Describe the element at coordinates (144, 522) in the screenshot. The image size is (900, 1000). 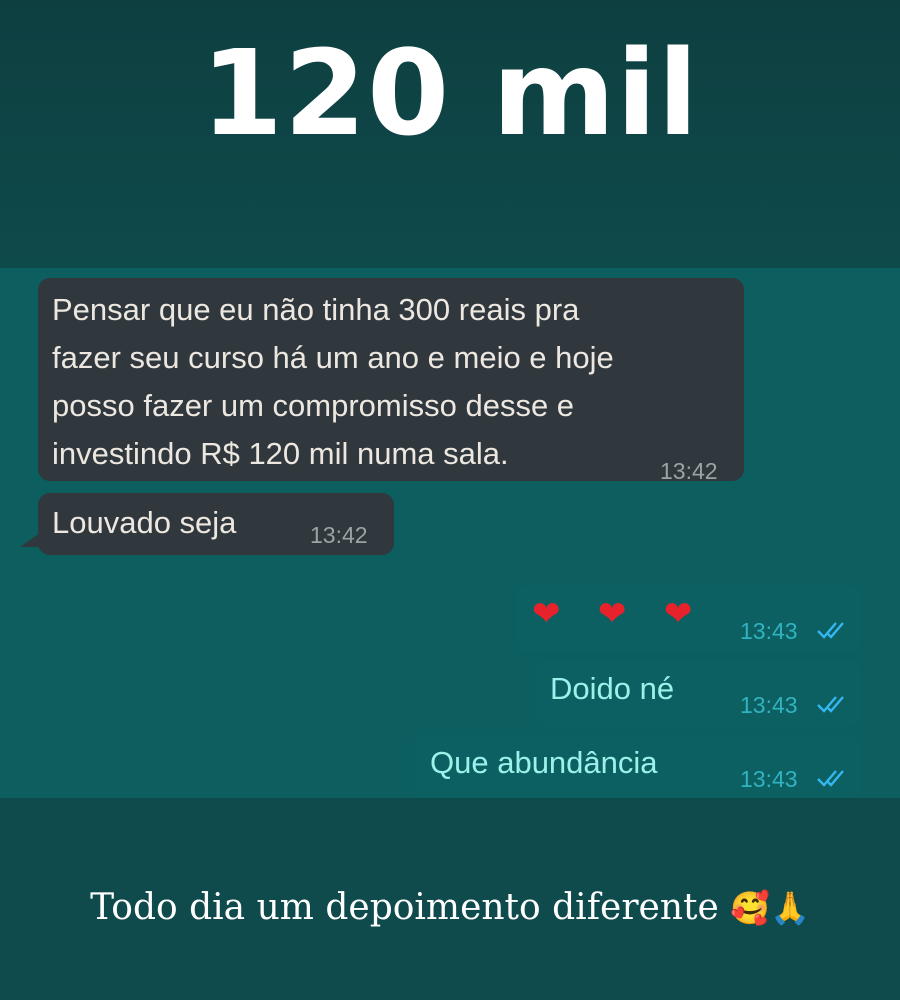
I see `message-text: Louvado seja` at that location.